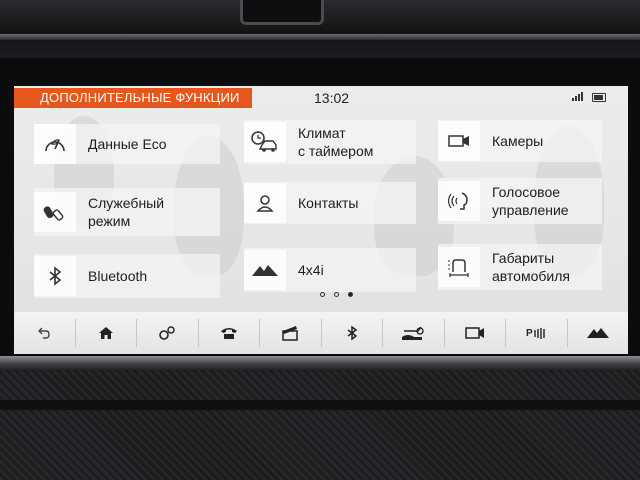  I want to click on terrain-button, so click(597, 333).